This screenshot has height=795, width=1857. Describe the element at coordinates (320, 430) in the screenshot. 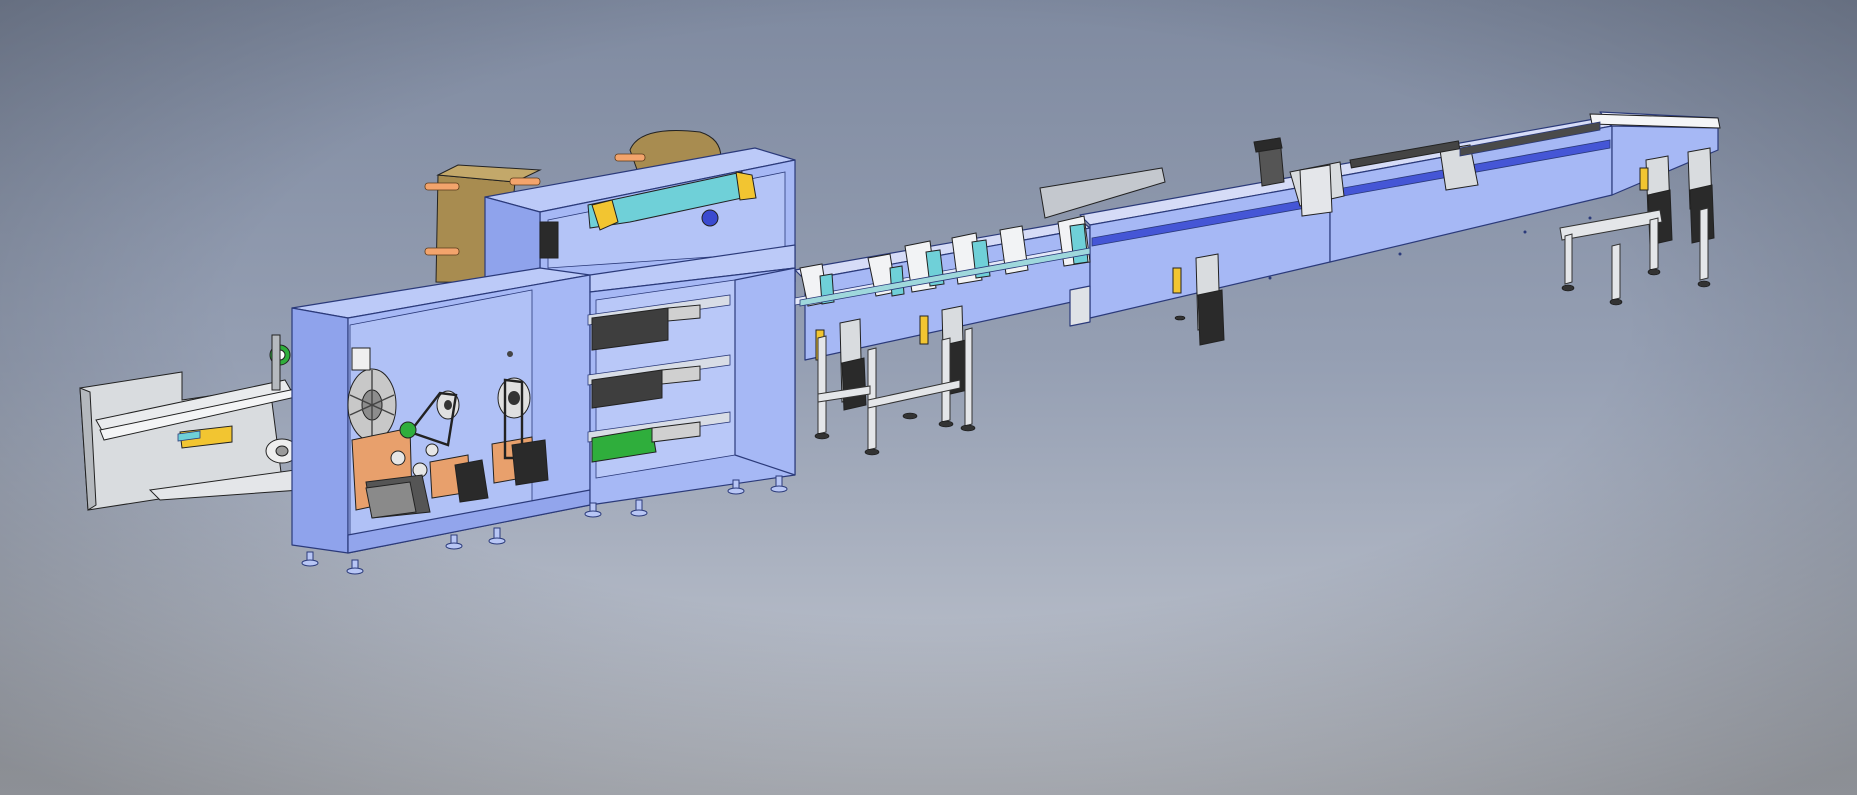

I see `main-cabinet-side` at that location.